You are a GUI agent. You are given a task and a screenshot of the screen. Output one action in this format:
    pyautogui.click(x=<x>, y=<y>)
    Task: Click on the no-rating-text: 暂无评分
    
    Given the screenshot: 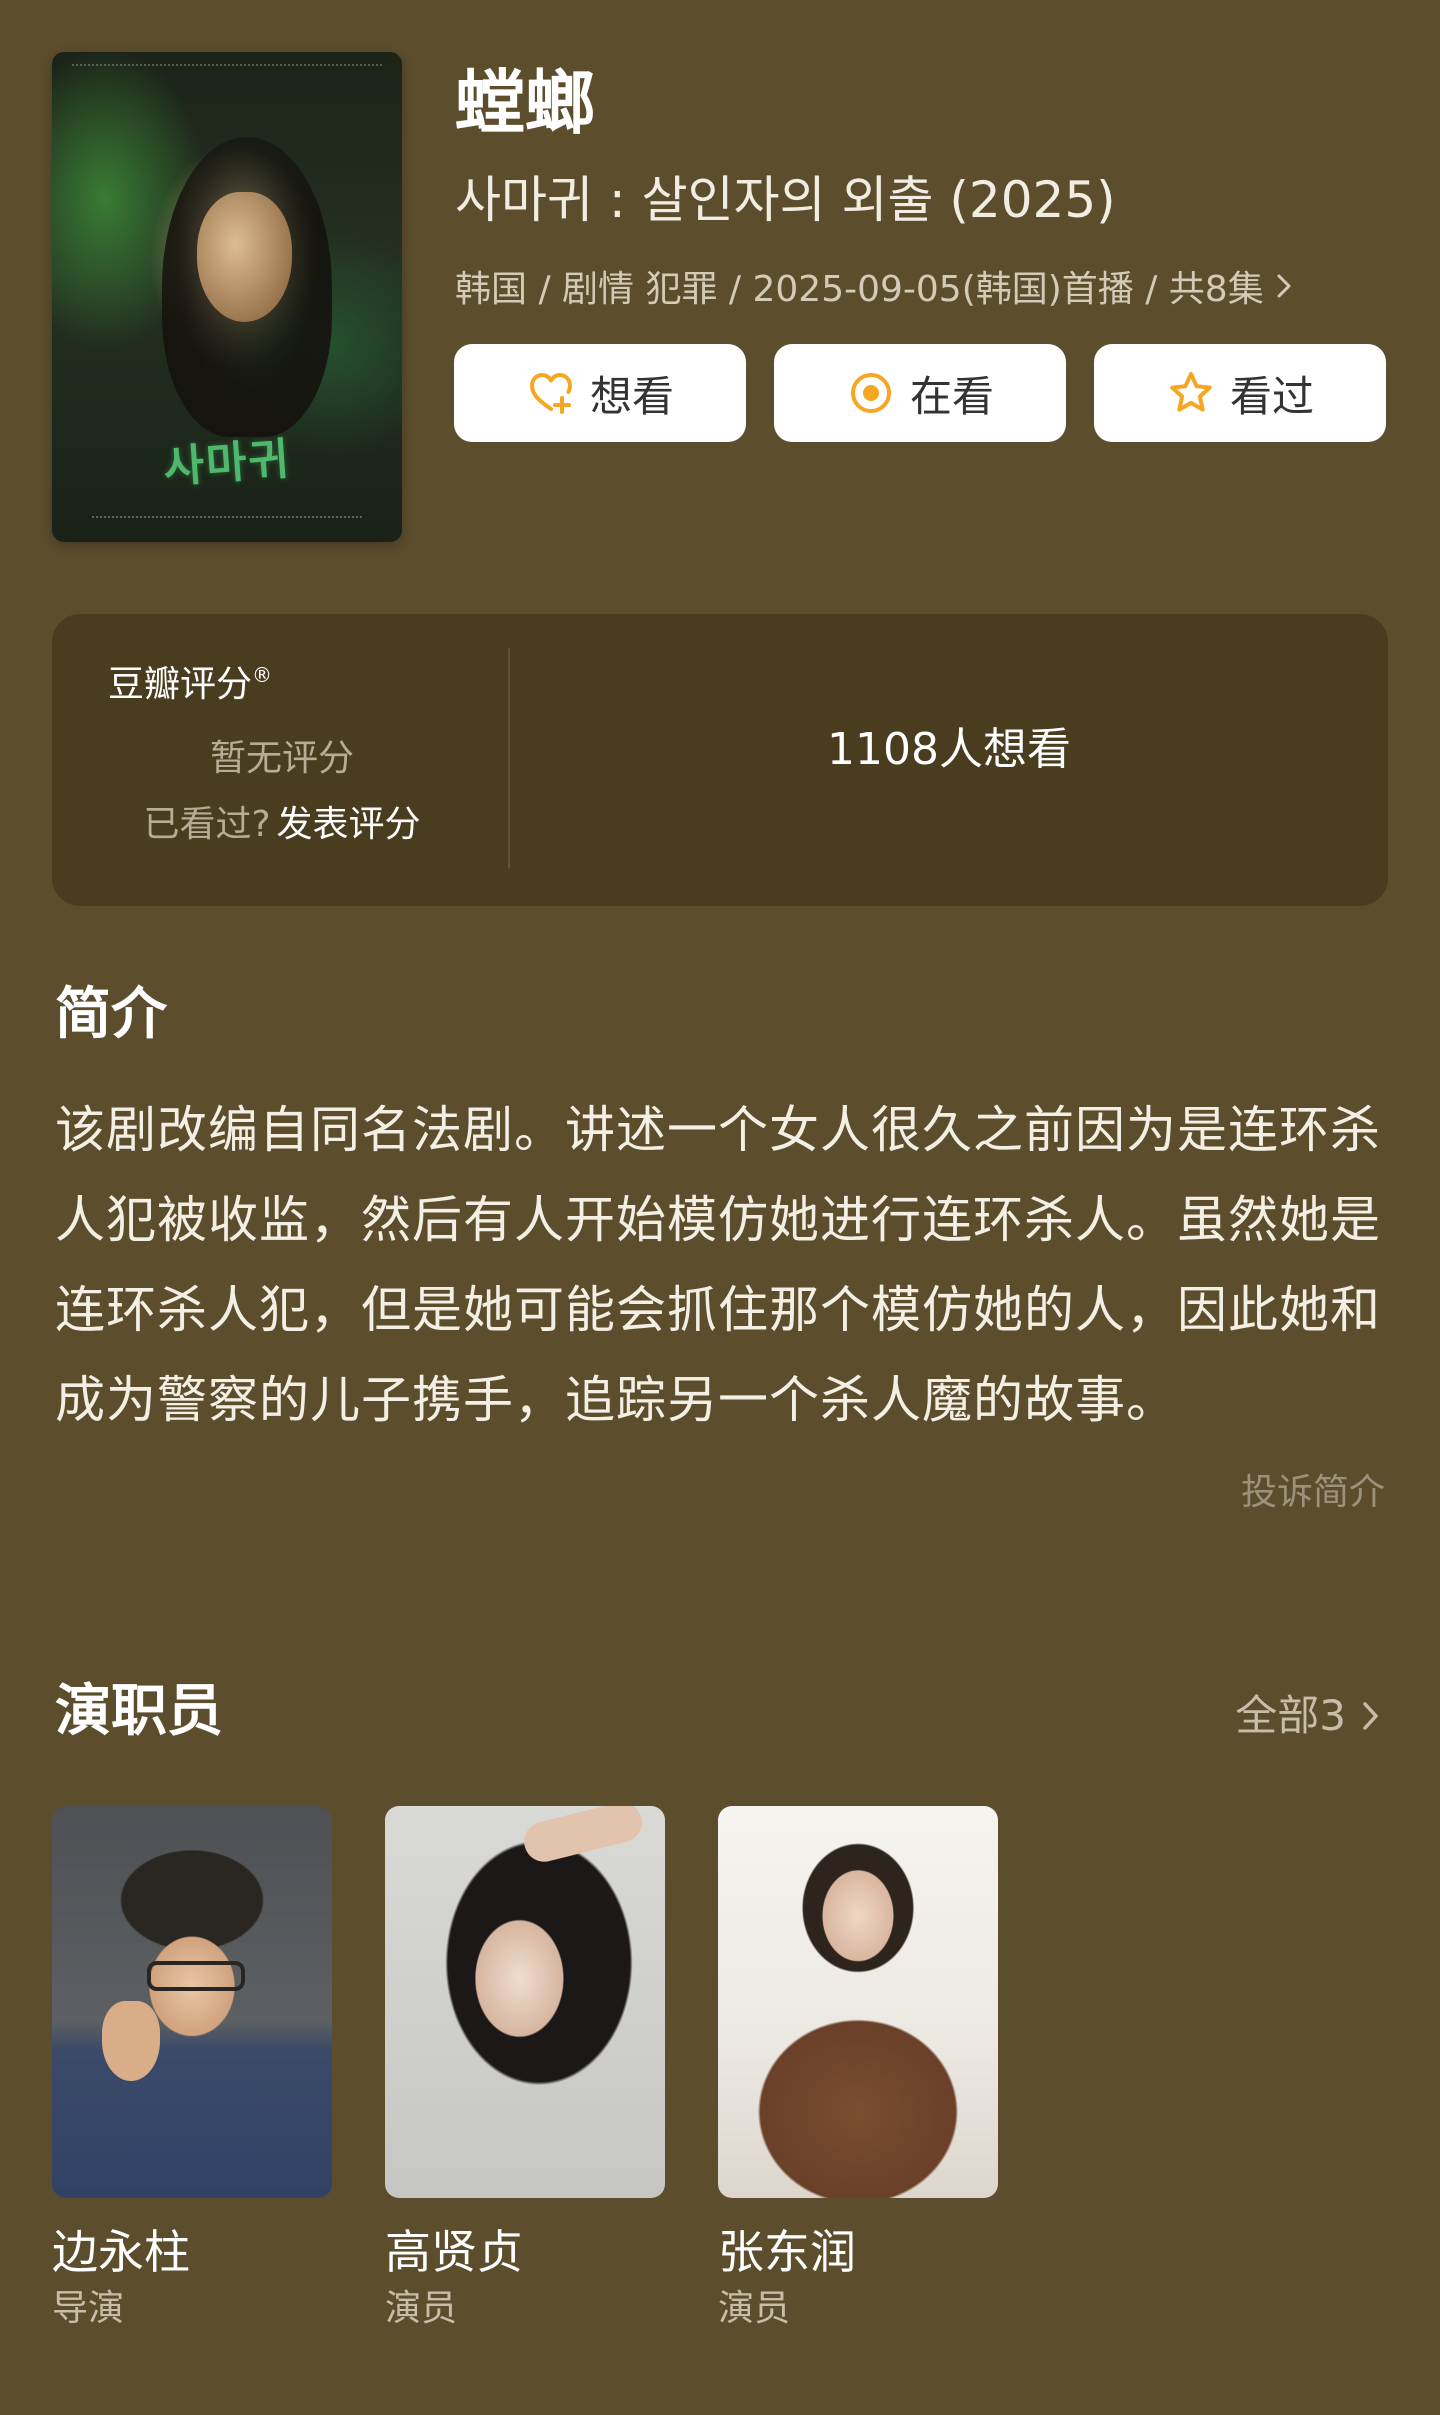 What is the action you would take?
    pyautogui.click(x=281, y=758)
    